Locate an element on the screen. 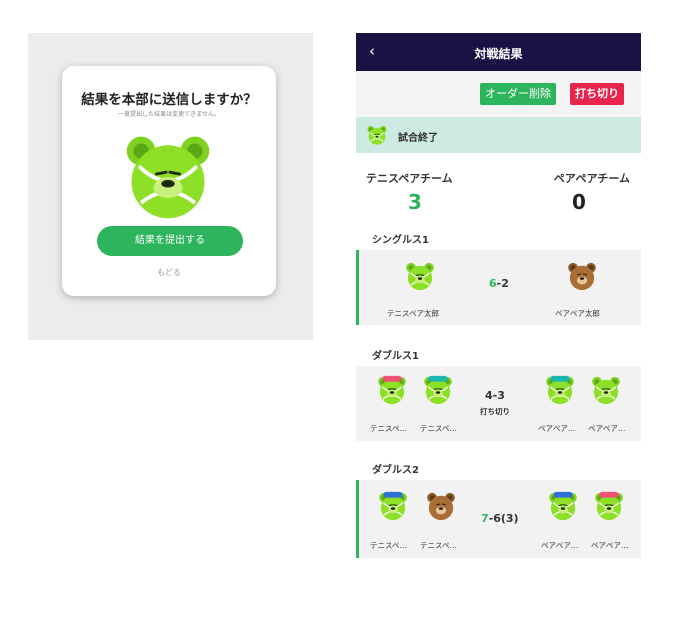 The width and height of the screenshot is (685, 635). back-link: もどる is located at coordinates (169, 272).